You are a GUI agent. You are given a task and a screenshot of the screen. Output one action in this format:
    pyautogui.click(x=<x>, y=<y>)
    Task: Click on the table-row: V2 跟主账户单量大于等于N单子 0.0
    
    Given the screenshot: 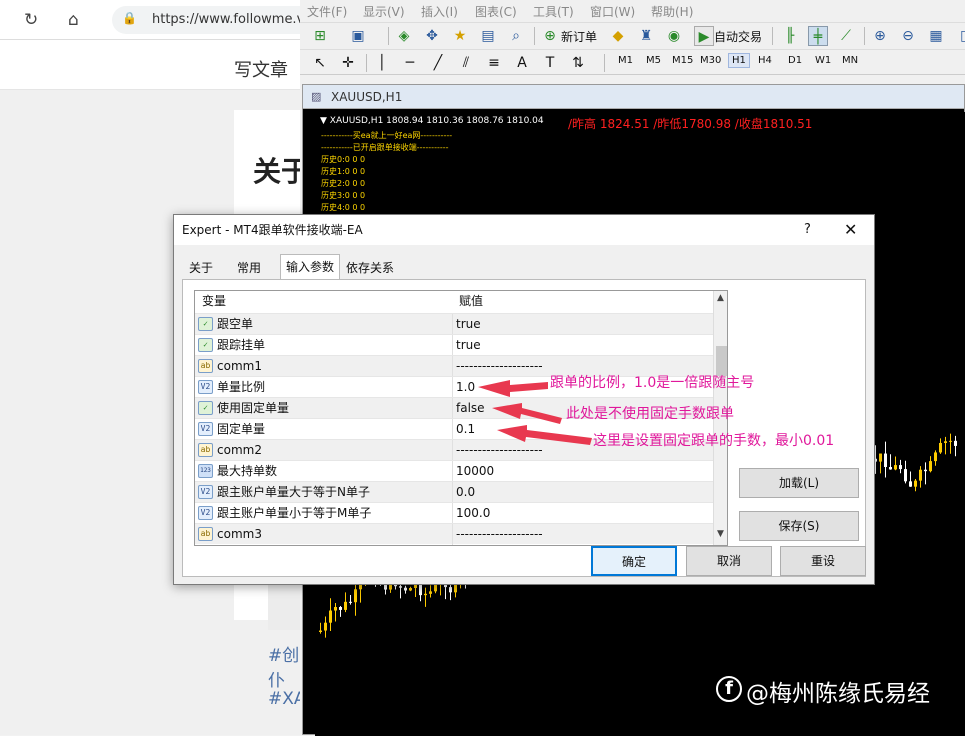 What is the action you would take?
    pyautogui.click(x=454, y=492)
    